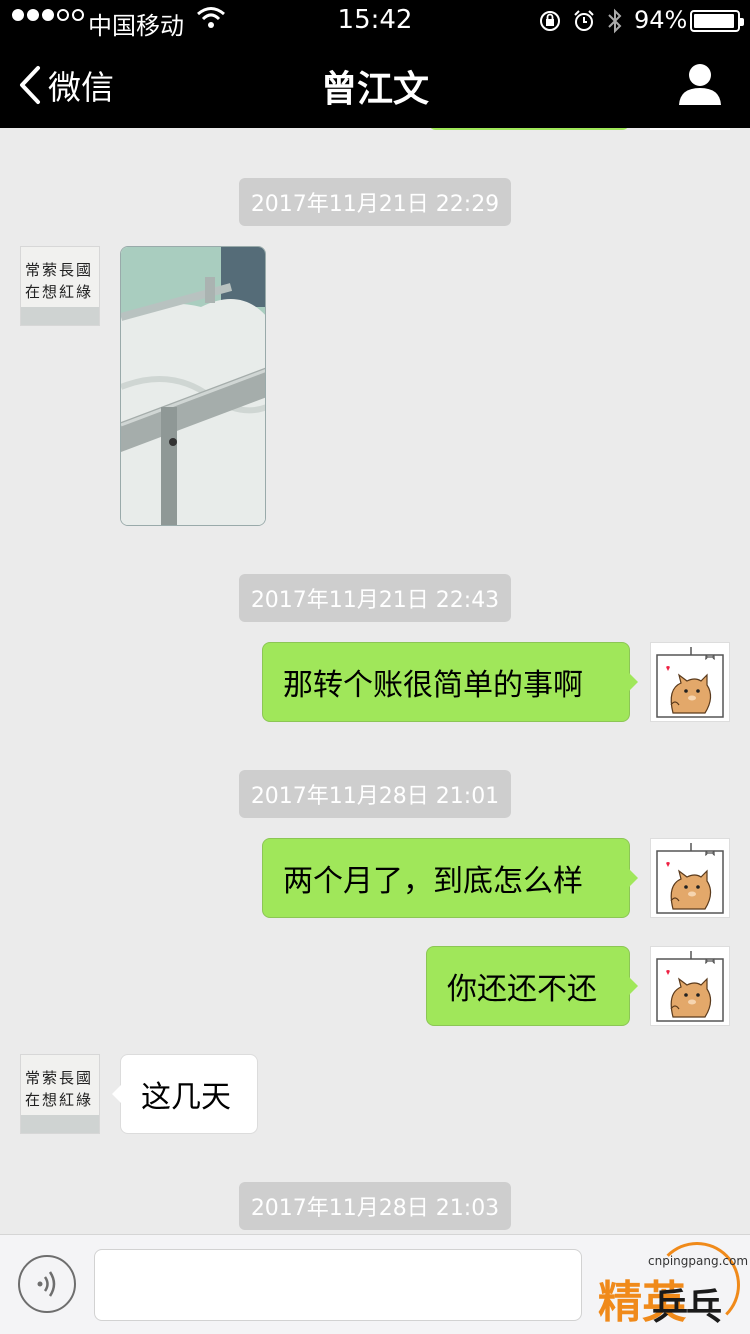  What do you see at coordinates (375, 20) in the screenshot?
I see `status-bar: 中国移动 15:42 94%` at bounding box center [375, 20].